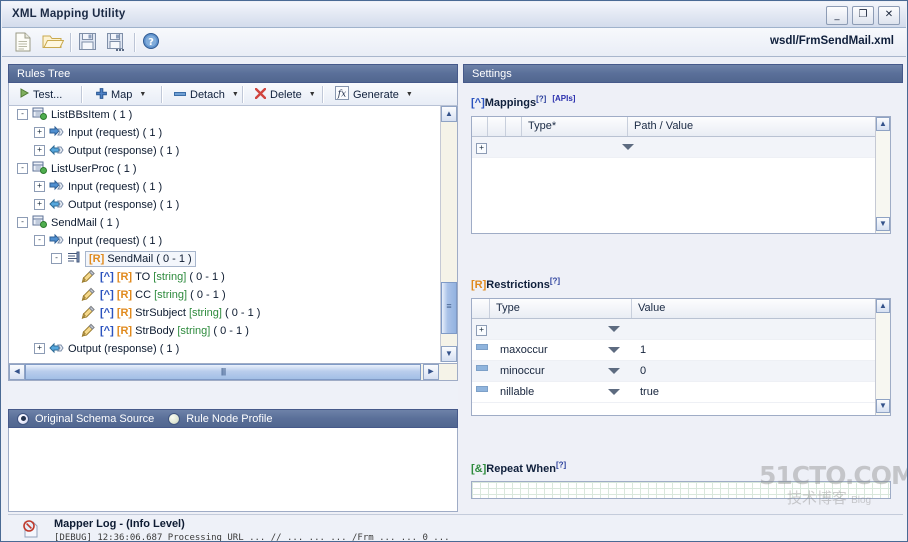 Image resolution: width=908 pixels, height=542 pixels. Describe the element at coordinates (751, 371) in the screenshot. I see `restriction-value-cell: 0` at that location.